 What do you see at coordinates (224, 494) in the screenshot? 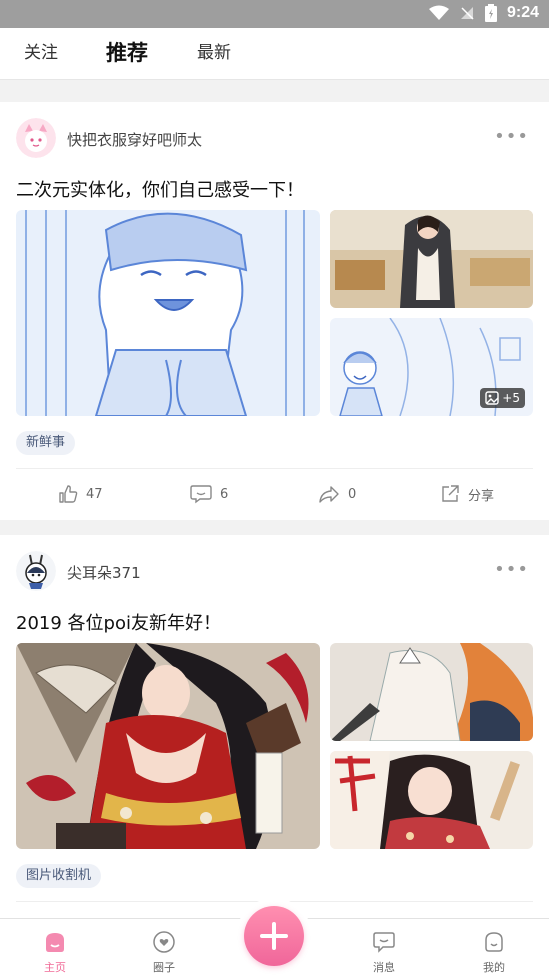
I see `comment-count: 6` at bounding box center [224, 494].